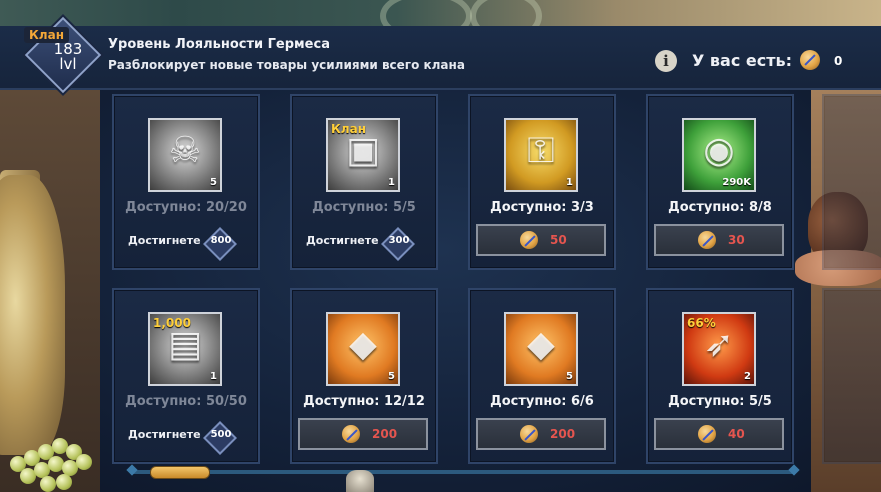 This screenshot has width=881, height=492. Describe the element at coordinates (32, 315) in the screenshot. I see `amphora-decor` at that location.